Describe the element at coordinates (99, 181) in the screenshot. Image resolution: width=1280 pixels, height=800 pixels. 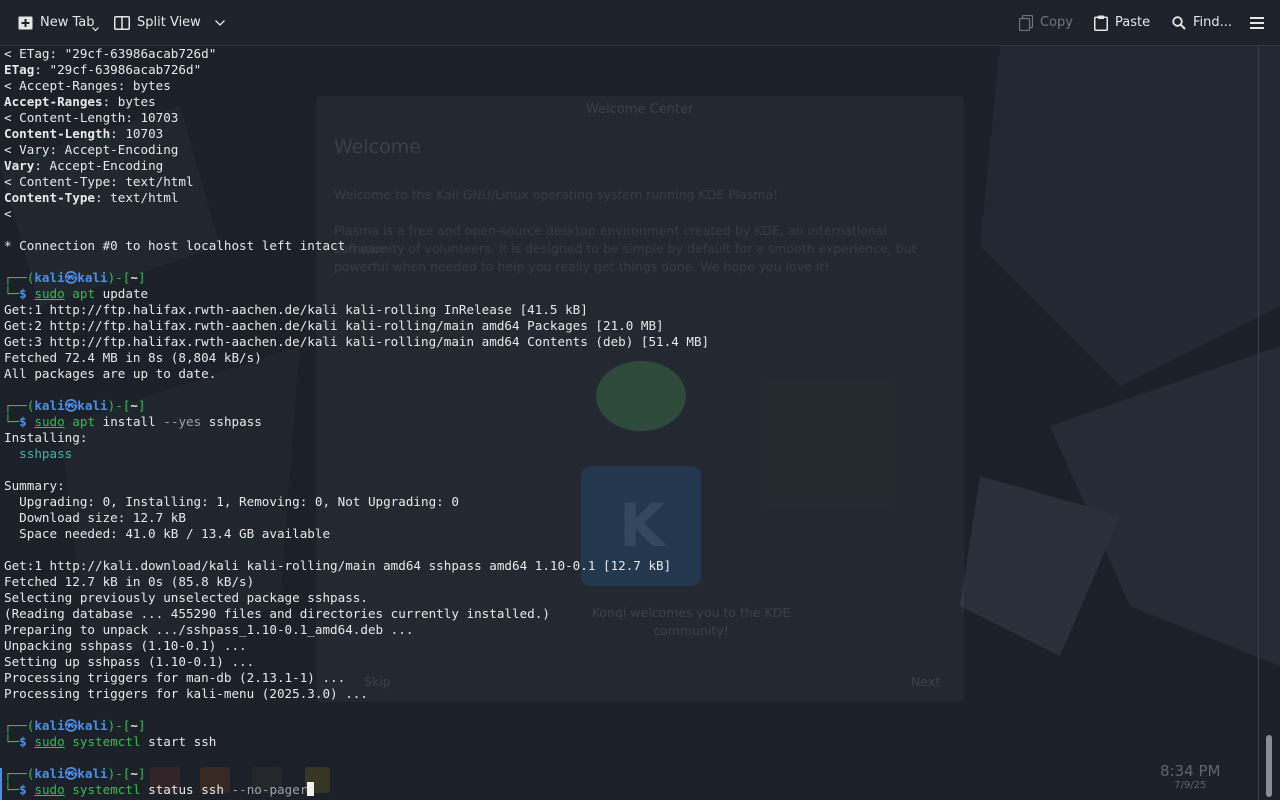
I see `terminal-line: < Content-Type: text/html` at that location.